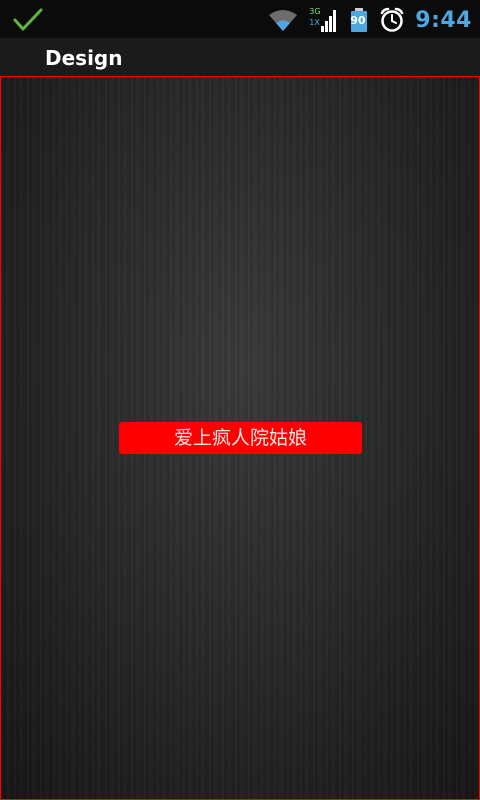 The width and height of the screenshot is (480, 800). Describe the element at coordinates (240, 19) in the screenshot. I see `status-bar: 3G 1X 90 9:44` at that location.